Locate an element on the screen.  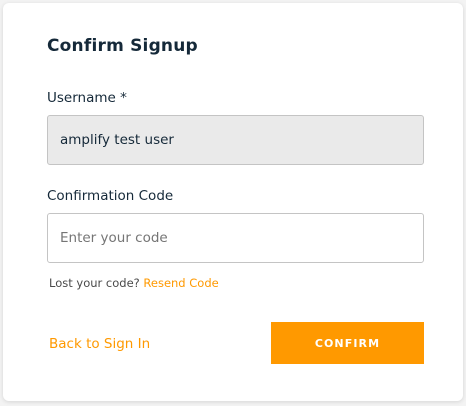
confirmation-code-input is located at coordinates (235, 238).